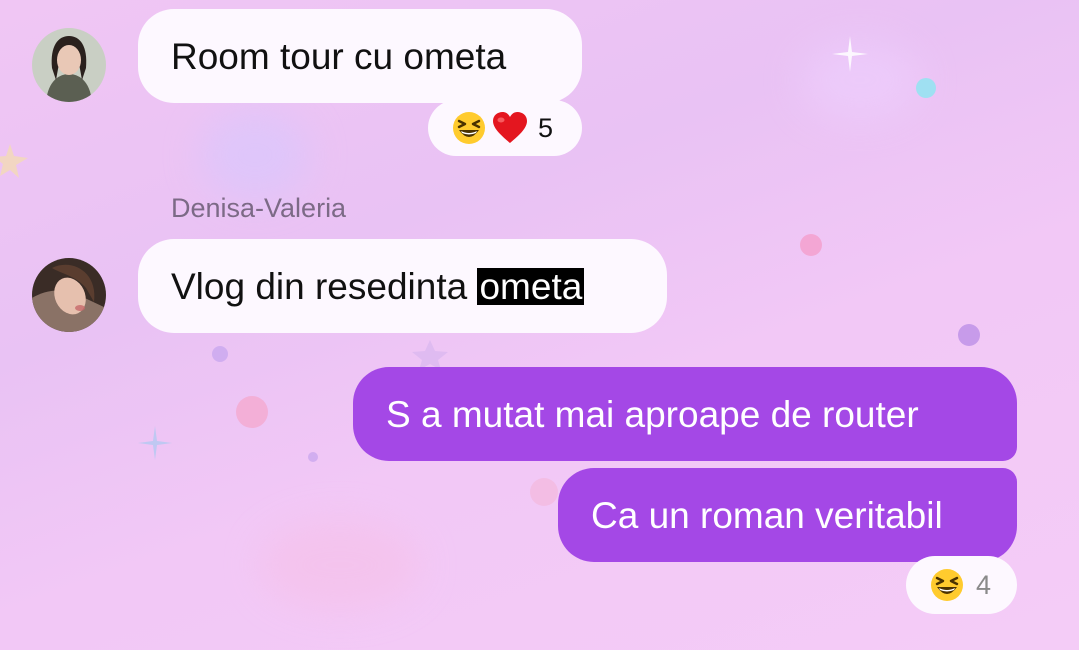 The height and width of the screenshot is (650, 1079). I want to click on message-bubble: Vlog din resedinta ometa, so click(402, 286).